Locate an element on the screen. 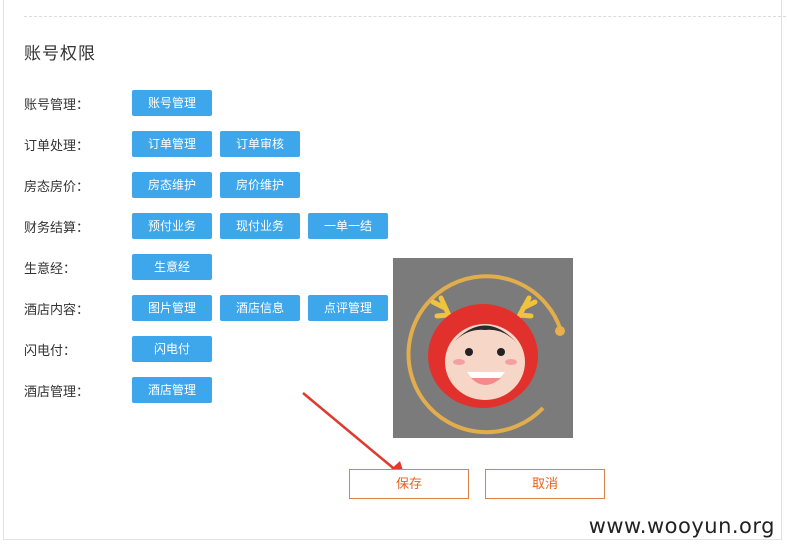 The height and width of the screenshot is (548, 787). save-button: 保存 is located at coordinates (409, 484).